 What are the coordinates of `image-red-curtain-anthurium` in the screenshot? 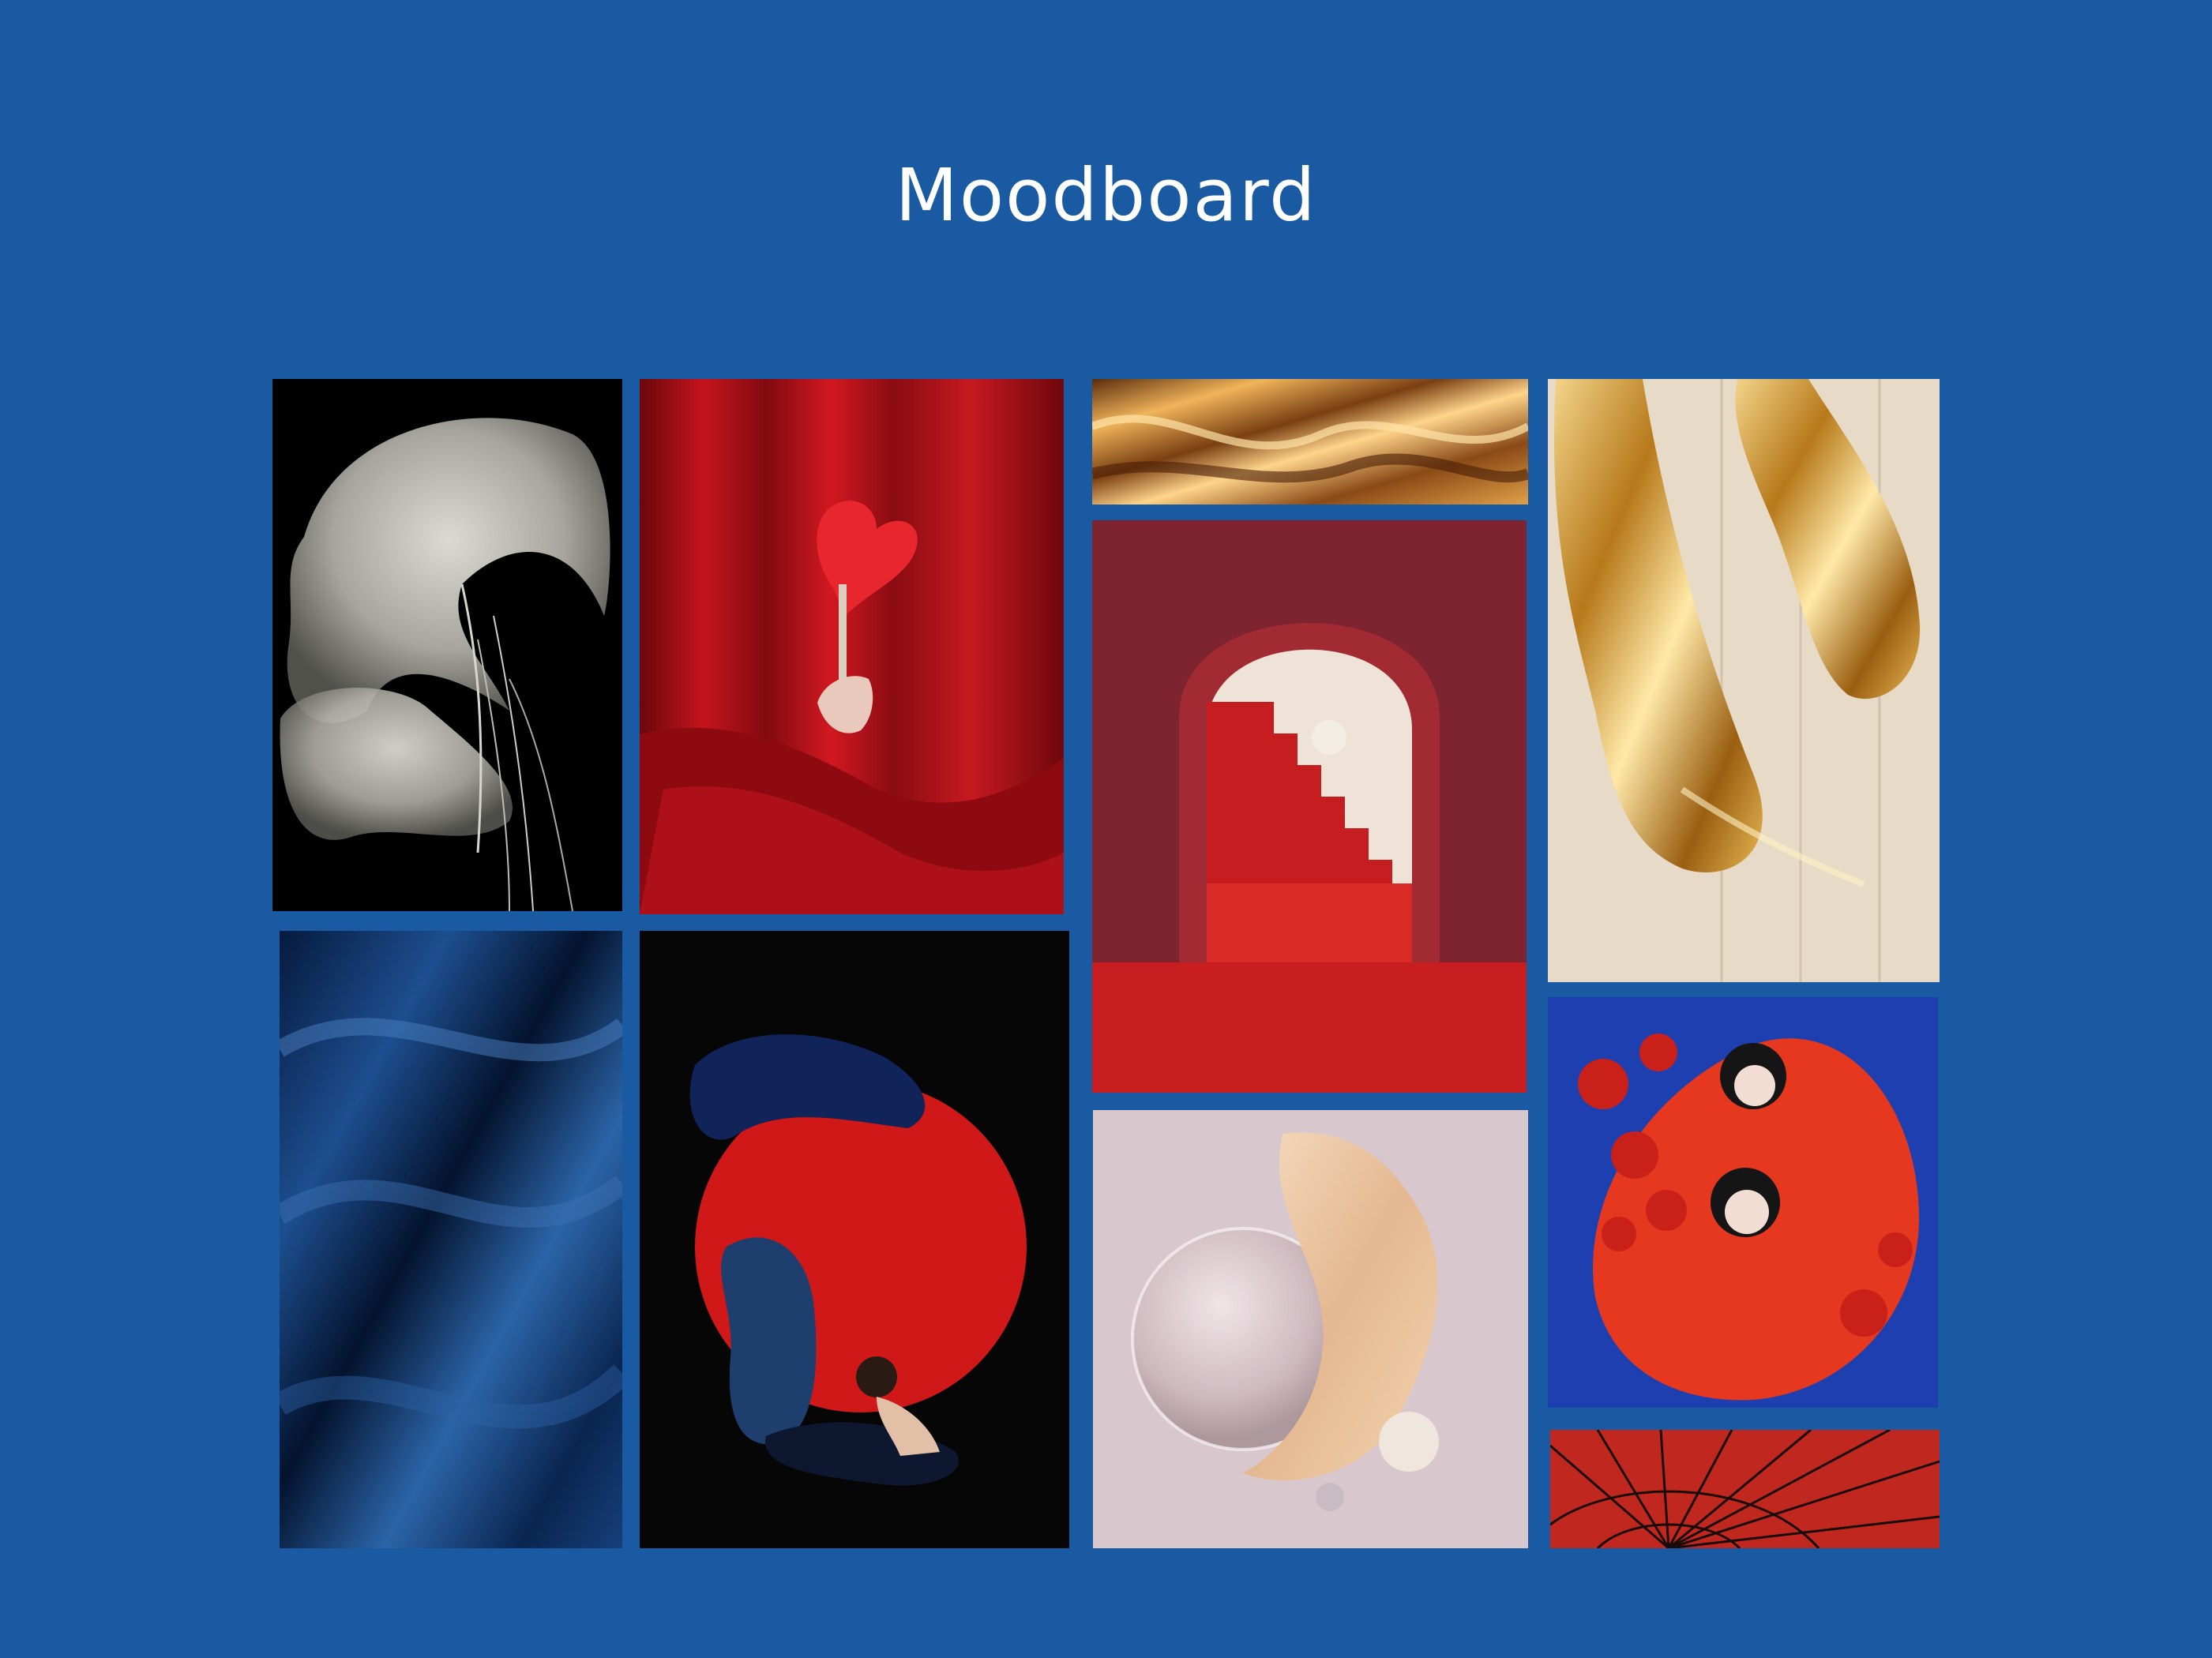 It's located at (852, 646).